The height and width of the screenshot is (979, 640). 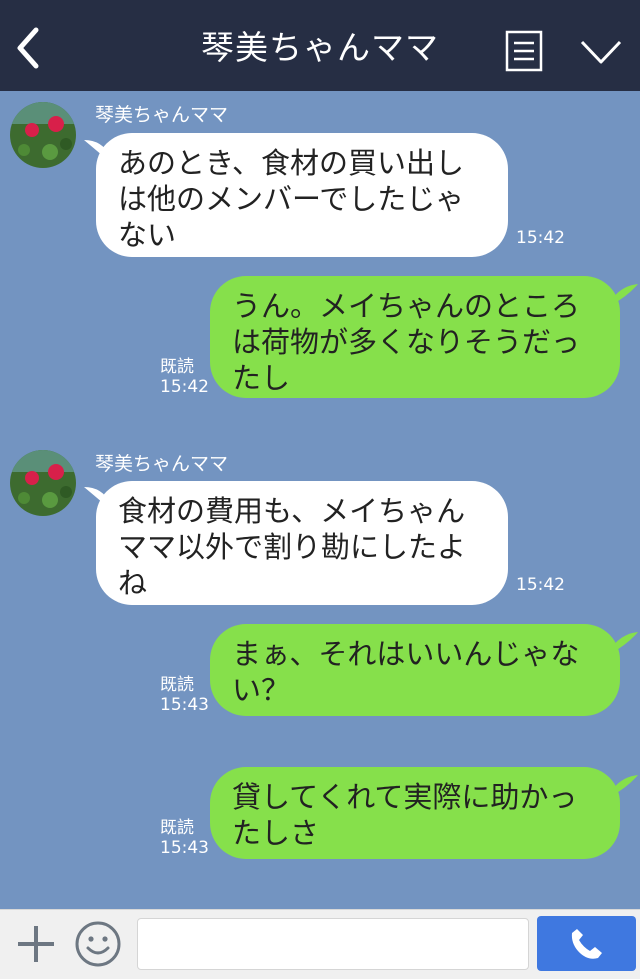 I want to click on menu-button, so click(x=524, y=51).